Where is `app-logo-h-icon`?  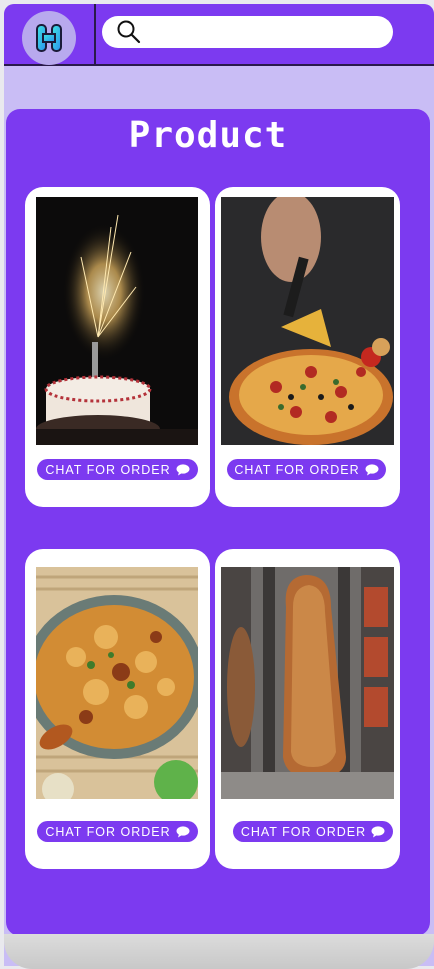 app-logo-h-icon is located at coordinates (49, 38).